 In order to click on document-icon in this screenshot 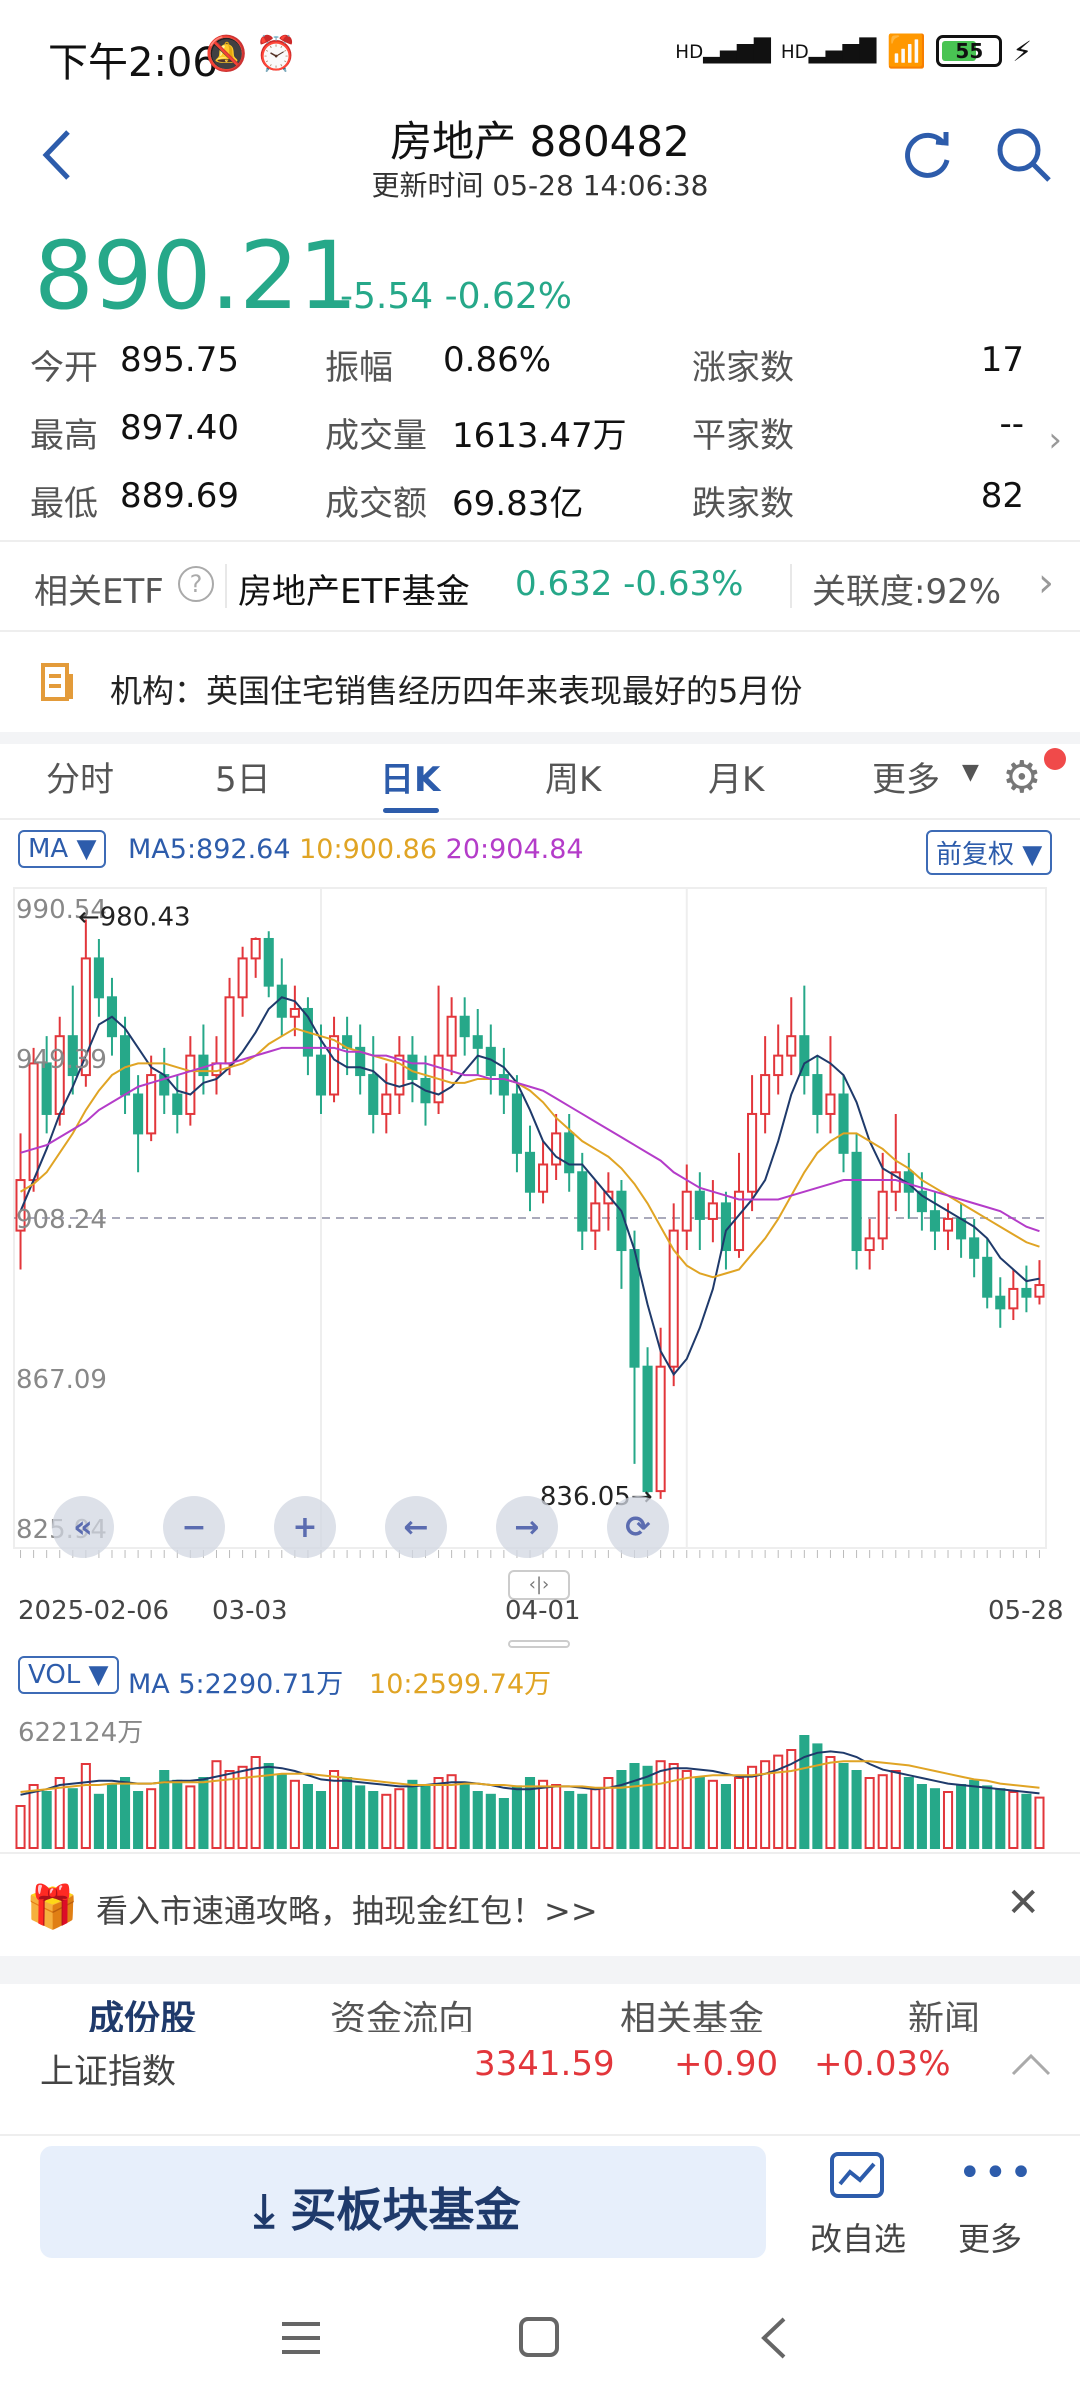, I will do `click(57, 682)`.